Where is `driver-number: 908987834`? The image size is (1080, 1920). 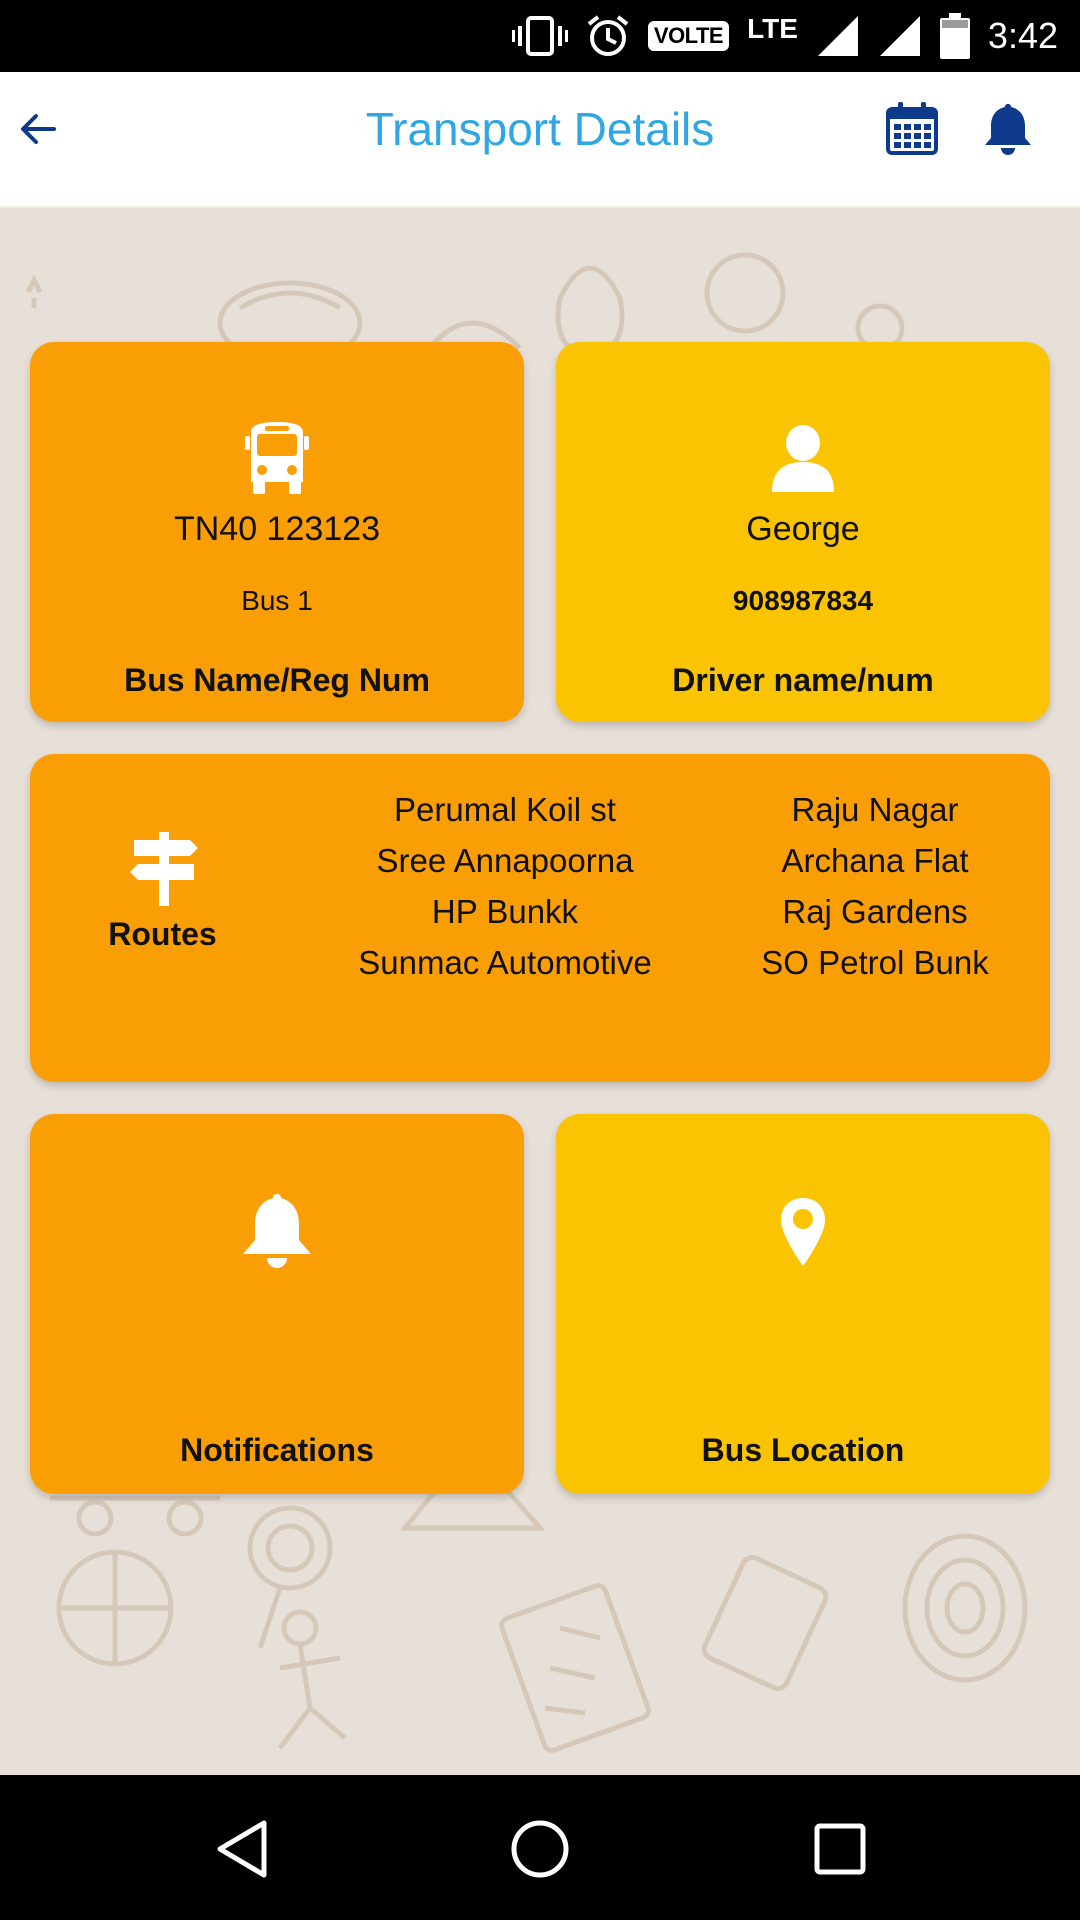
driver-number: 908987834 is located at coordinates (803, 600).